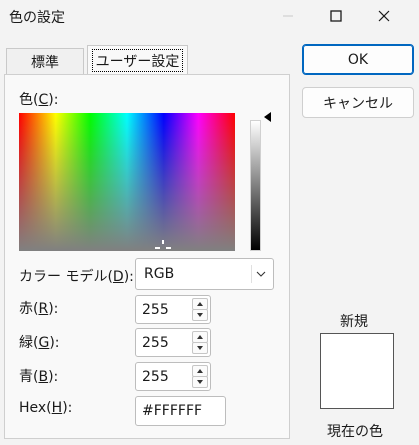  Describe the element at coordinates (358, 102) in the screenshot. I see `cancel-button: キャンセル` at that location.